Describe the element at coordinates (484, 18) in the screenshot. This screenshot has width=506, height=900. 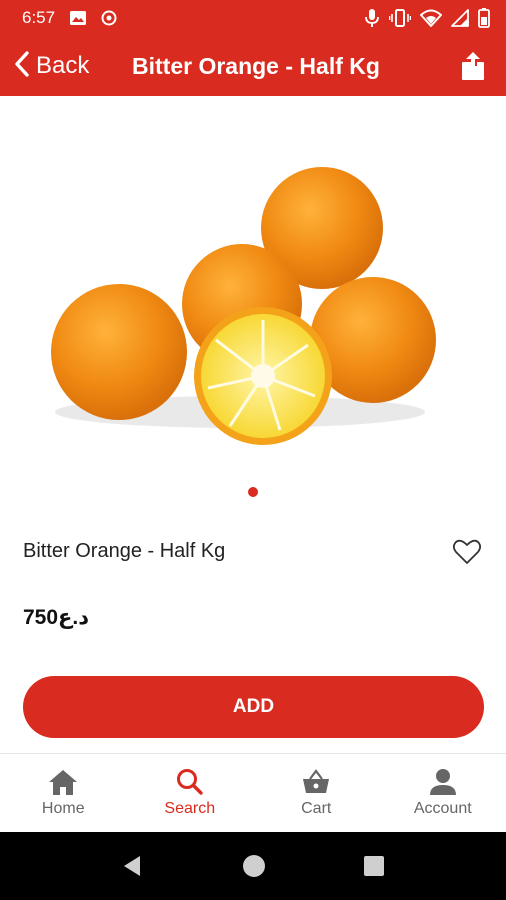
I see `battery-icon` at that location.